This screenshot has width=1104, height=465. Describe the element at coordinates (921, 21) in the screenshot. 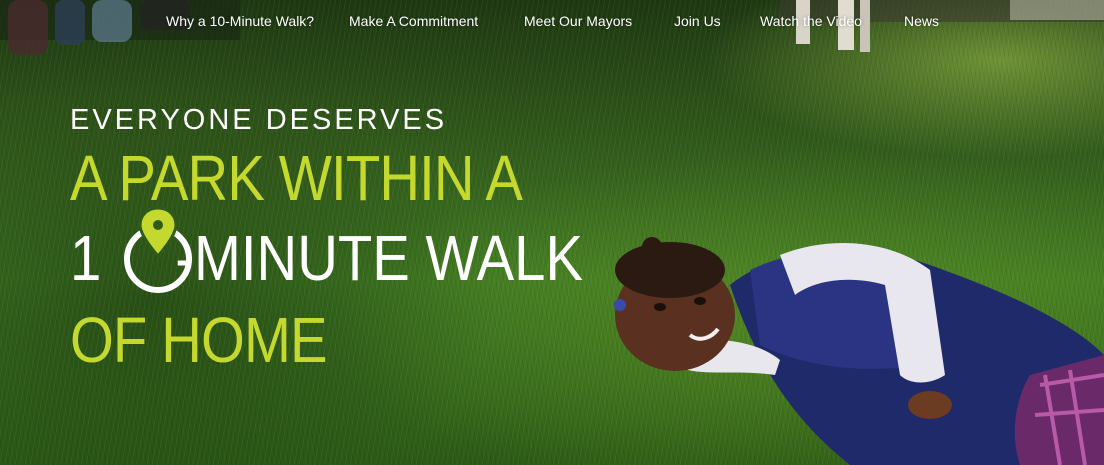

I see `nav-news: News` at that location.